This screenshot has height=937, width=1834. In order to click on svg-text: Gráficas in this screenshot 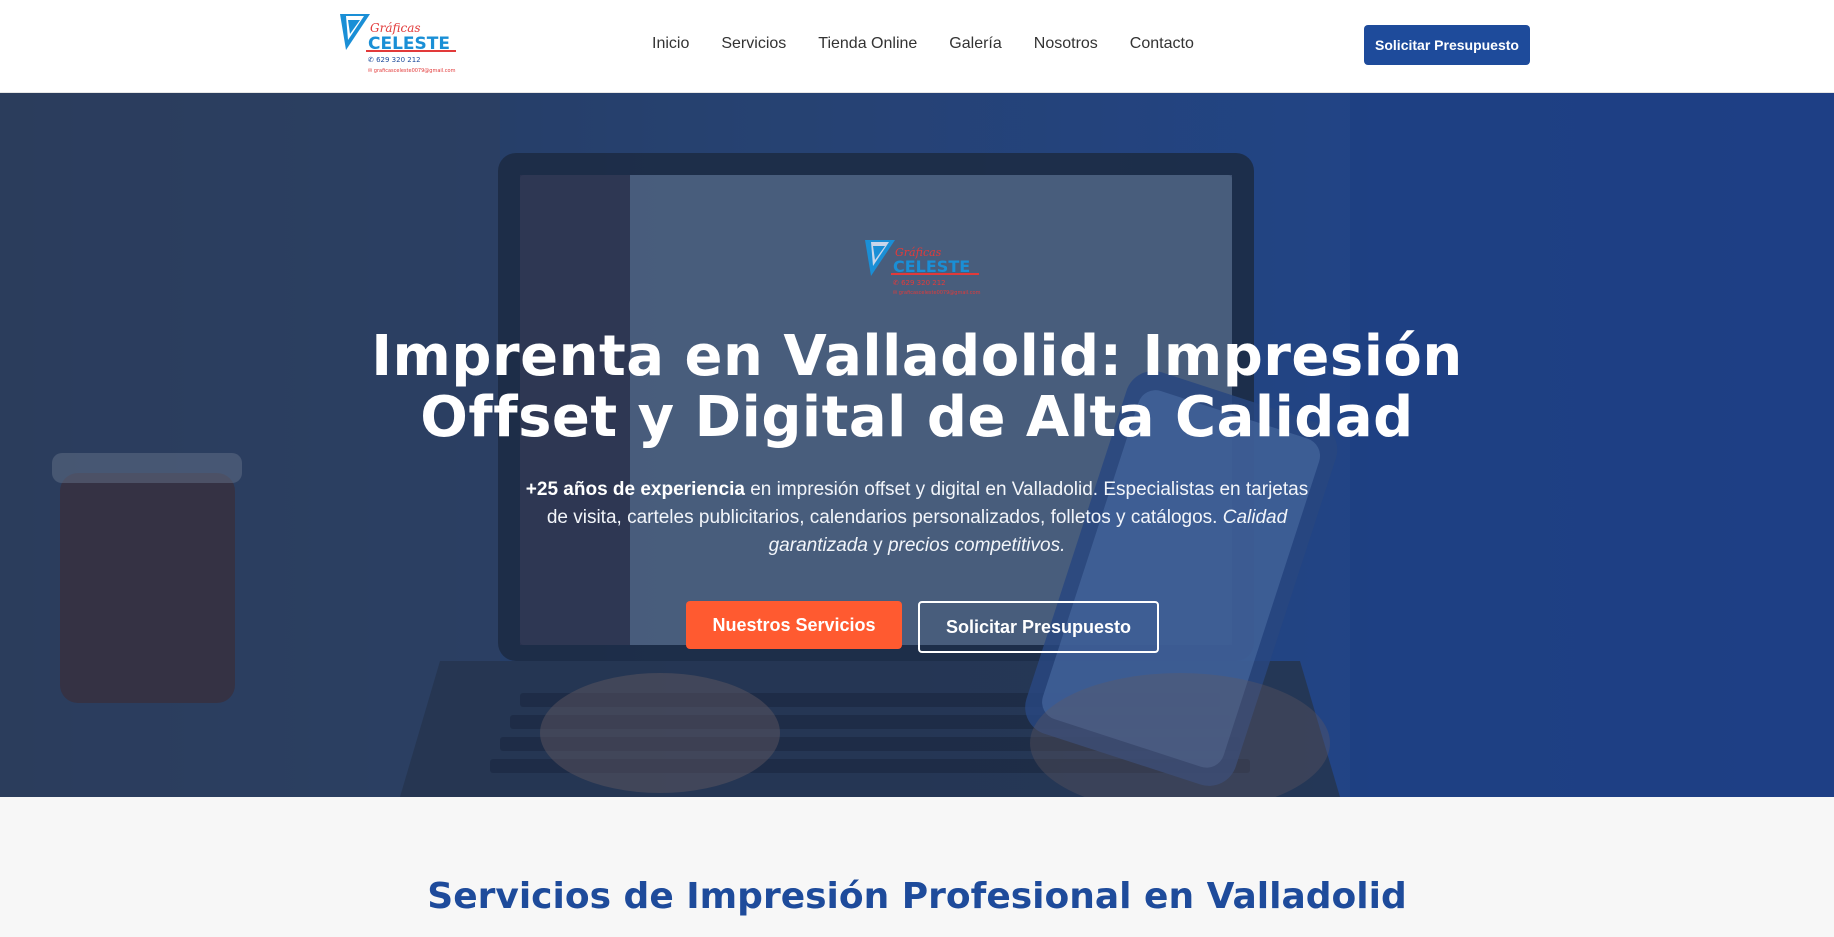, I will do `click(395, 28)`.